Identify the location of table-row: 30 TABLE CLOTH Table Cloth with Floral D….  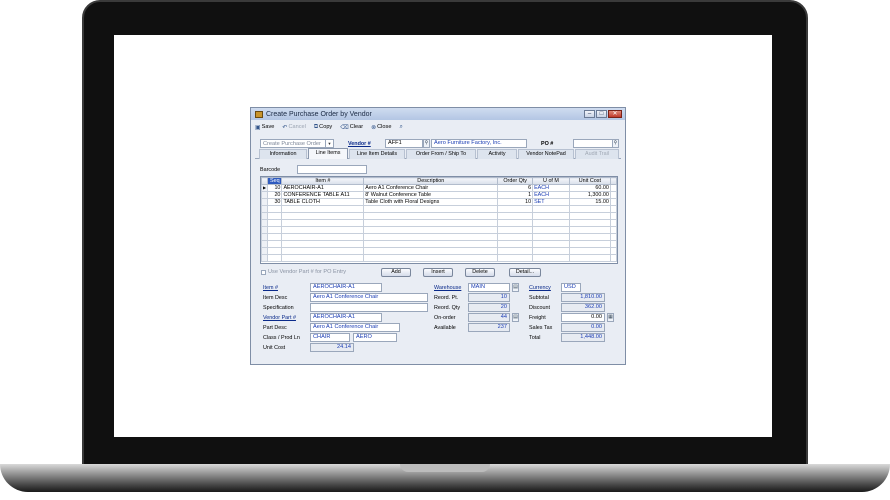
(439, 202).